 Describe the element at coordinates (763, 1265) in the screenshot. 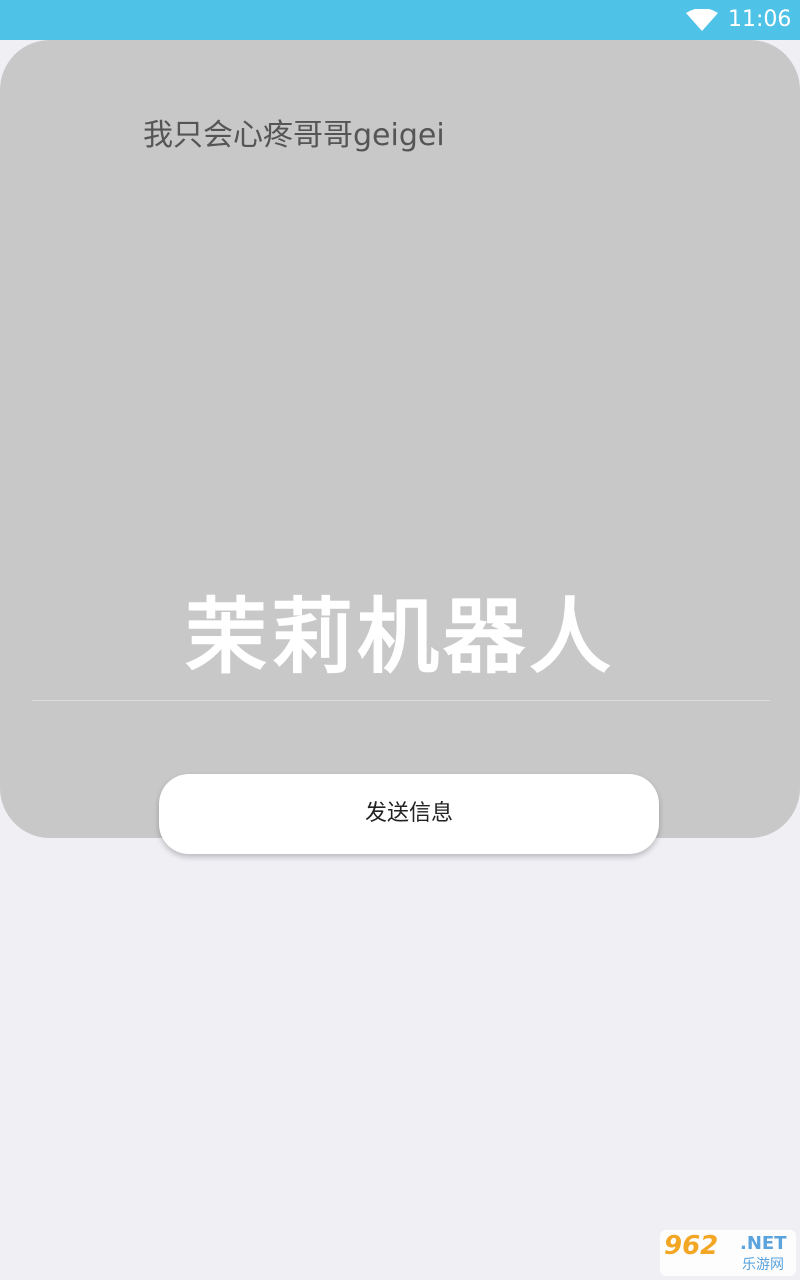

I see `watermark-subtitle: 乐游网` at that location.